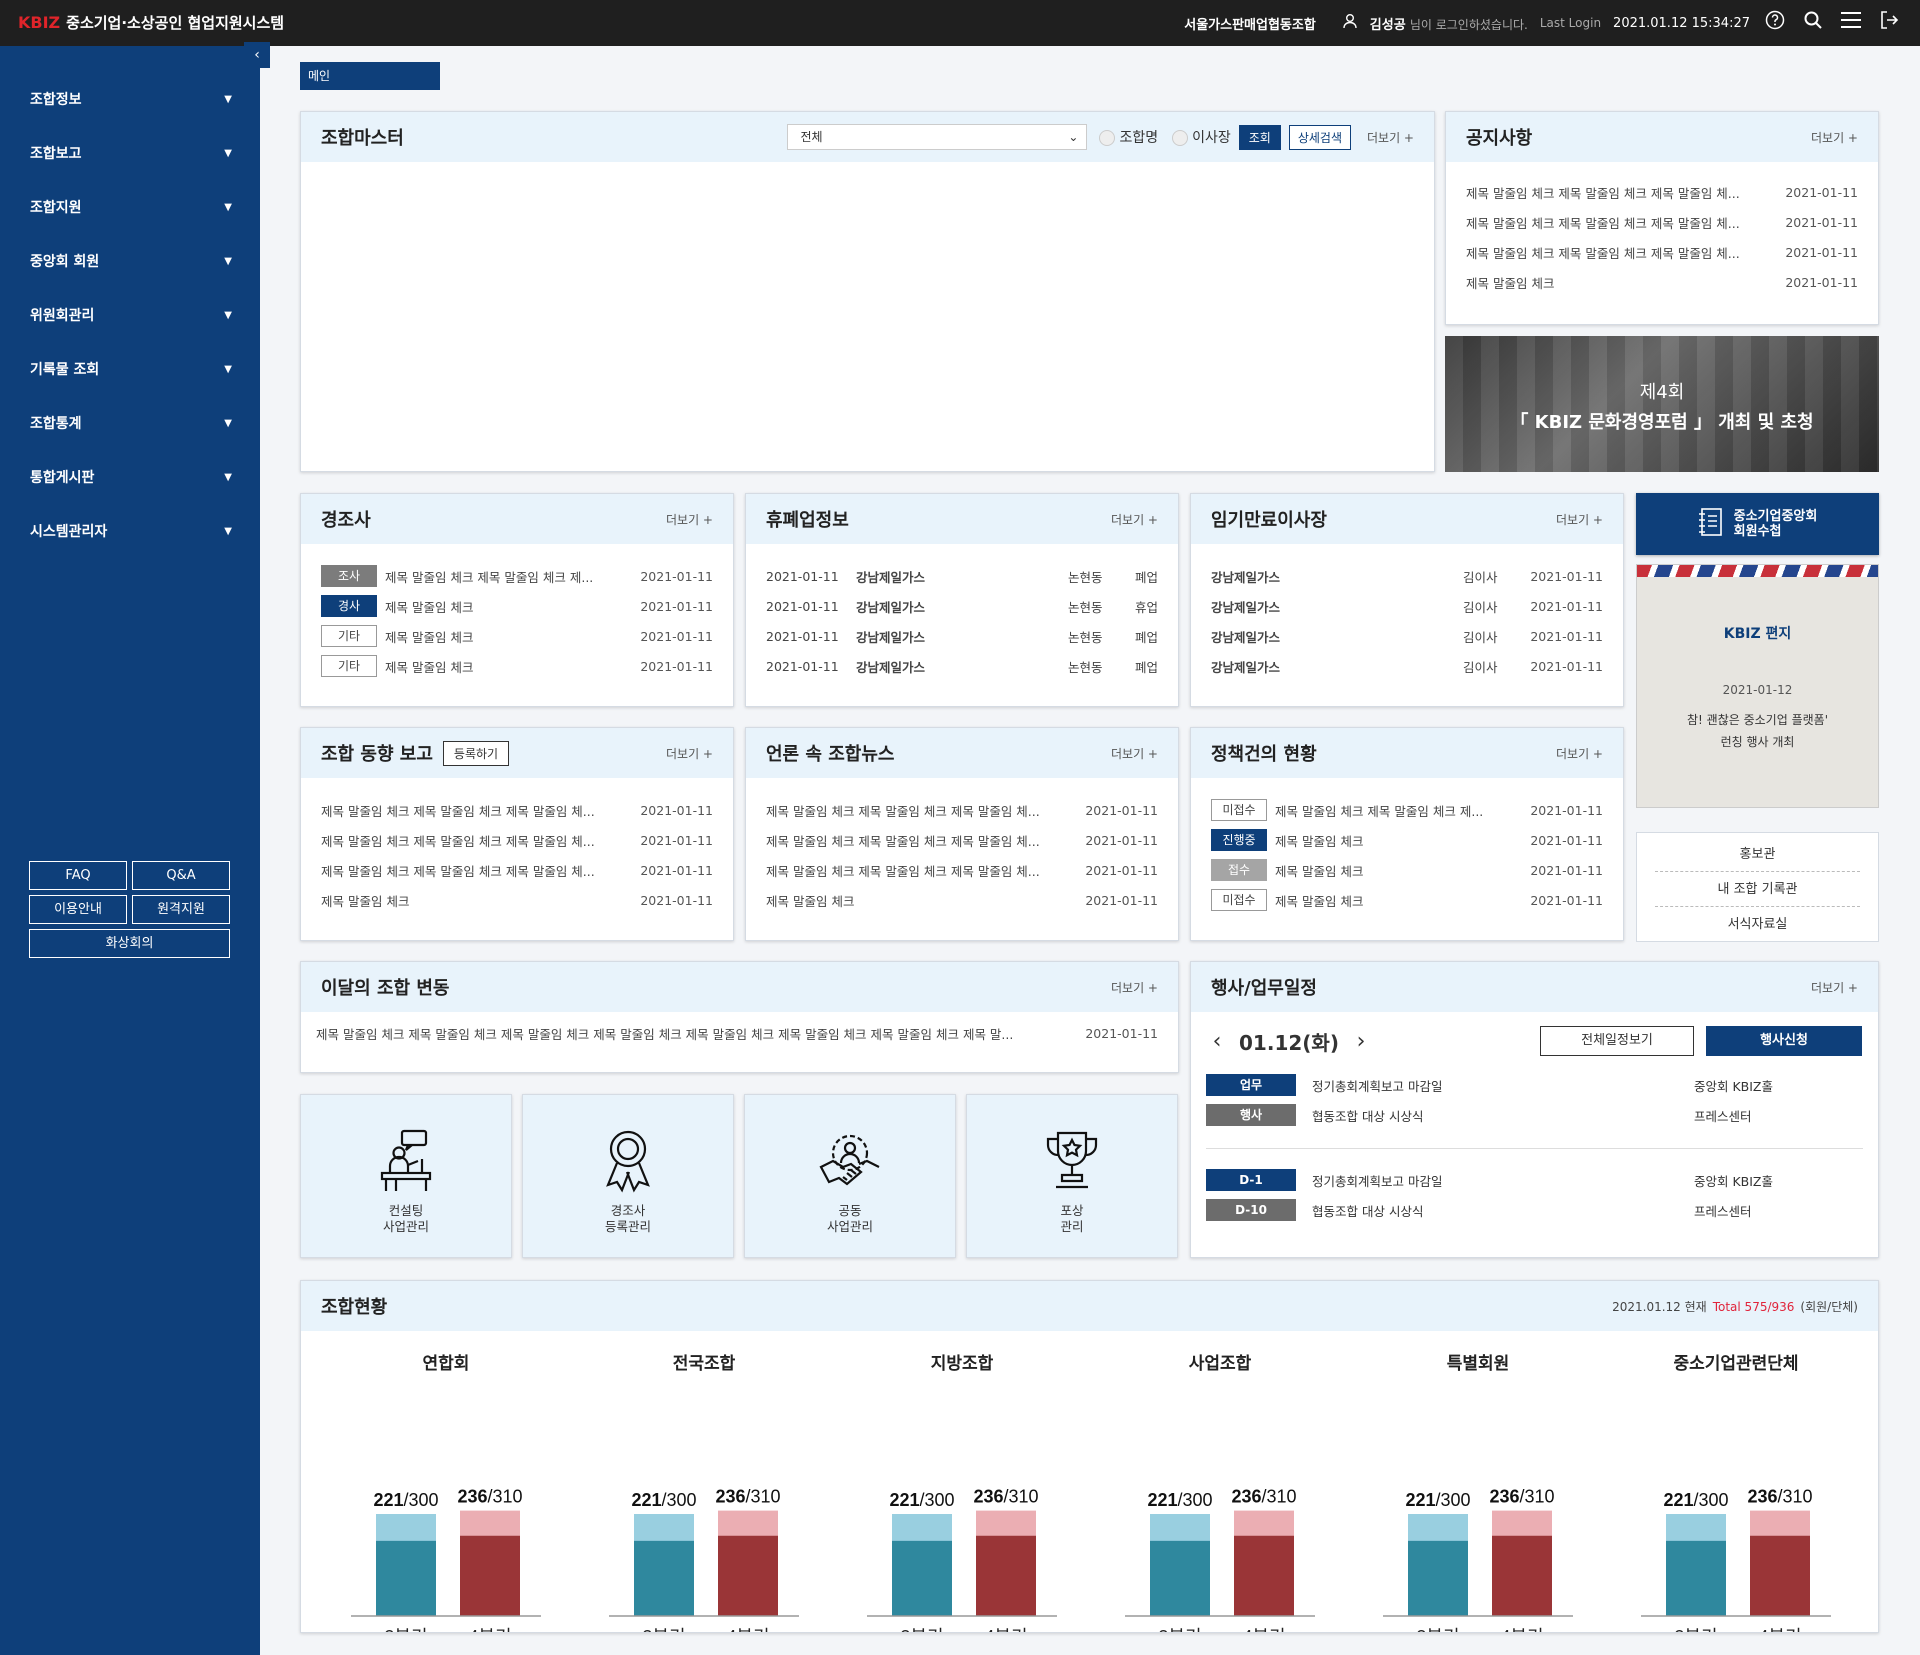 The width and height of the screenshot is (1920, 1655). Describe the element at coordinates (1201, 137) in the screenshot. I see `radio-chairman: 이사장` at that location.